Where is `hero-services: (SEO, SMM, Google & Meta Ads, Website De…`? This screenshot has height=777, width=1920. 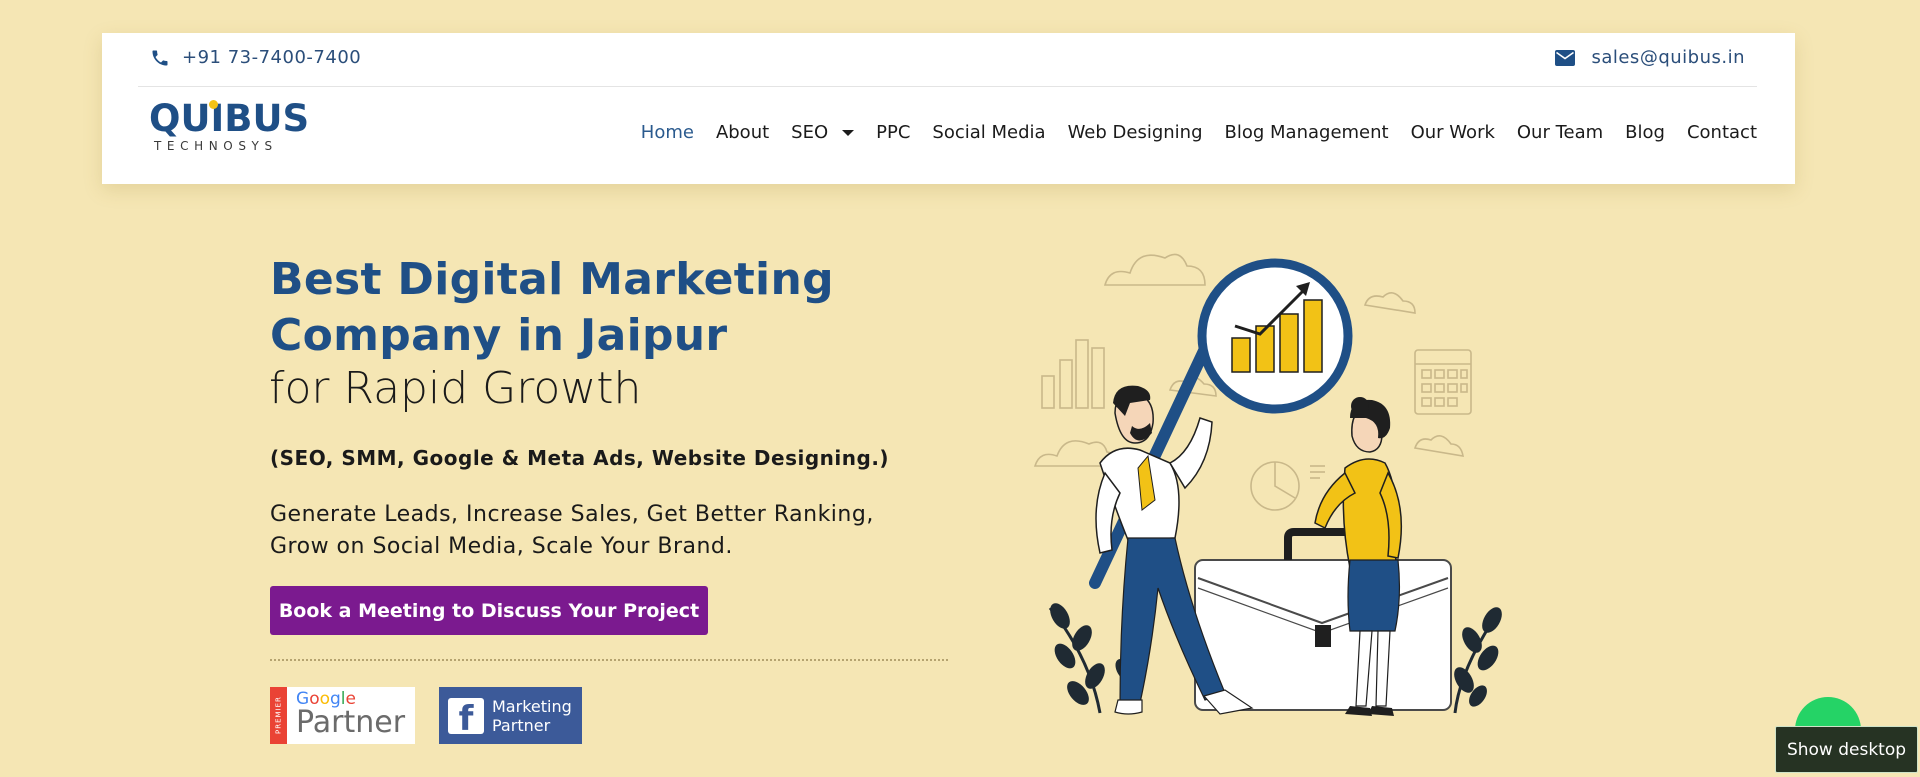
hero-services: (SEO, SMM, Google & Meta Ads, Website De… is located at coordinates (580, 458).